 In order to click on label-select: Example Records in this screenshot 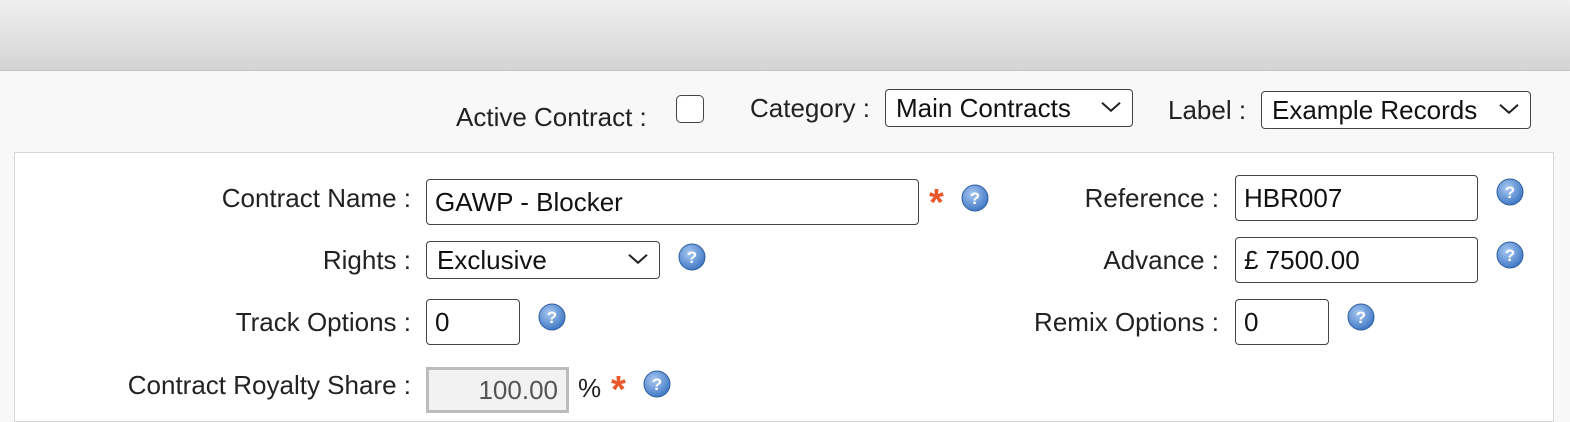, I will do `click(1396, 110)`.